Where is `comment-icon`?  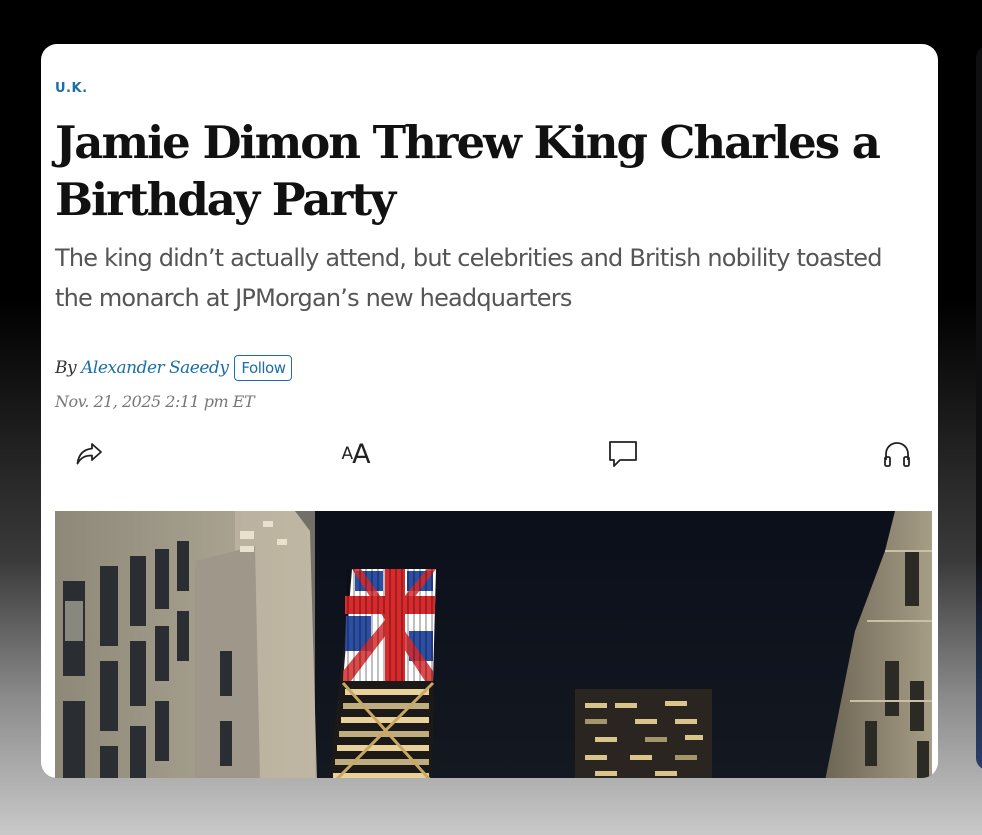
comment-icon is located at coordinates (623, 454).